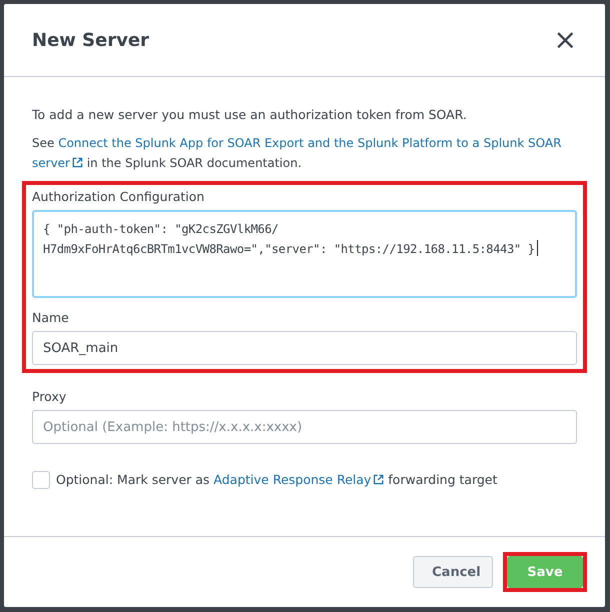 The width and height of the screenshot is (610, 612). What do you see at coordinates (304, 254) in the screenshot?
I see `authorization-textarea: { "ph-auth-token": "gK2csZGVlkM66/ H7dm9xFoHrAtq6cBRTm1vcVW8Rawo=","server": "https://192.168.11.5:8443" }` at bounding box center [304, 254].